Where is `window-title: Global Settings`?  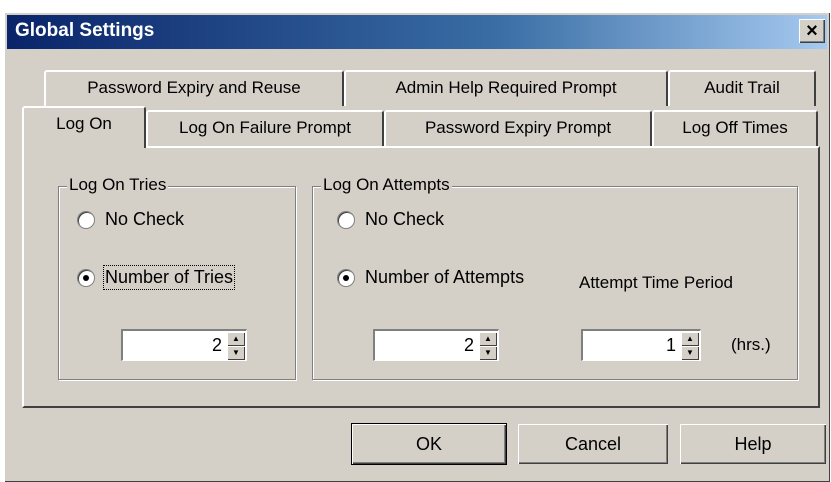
window-title: Global Settings is located at coordinates (85, 30).